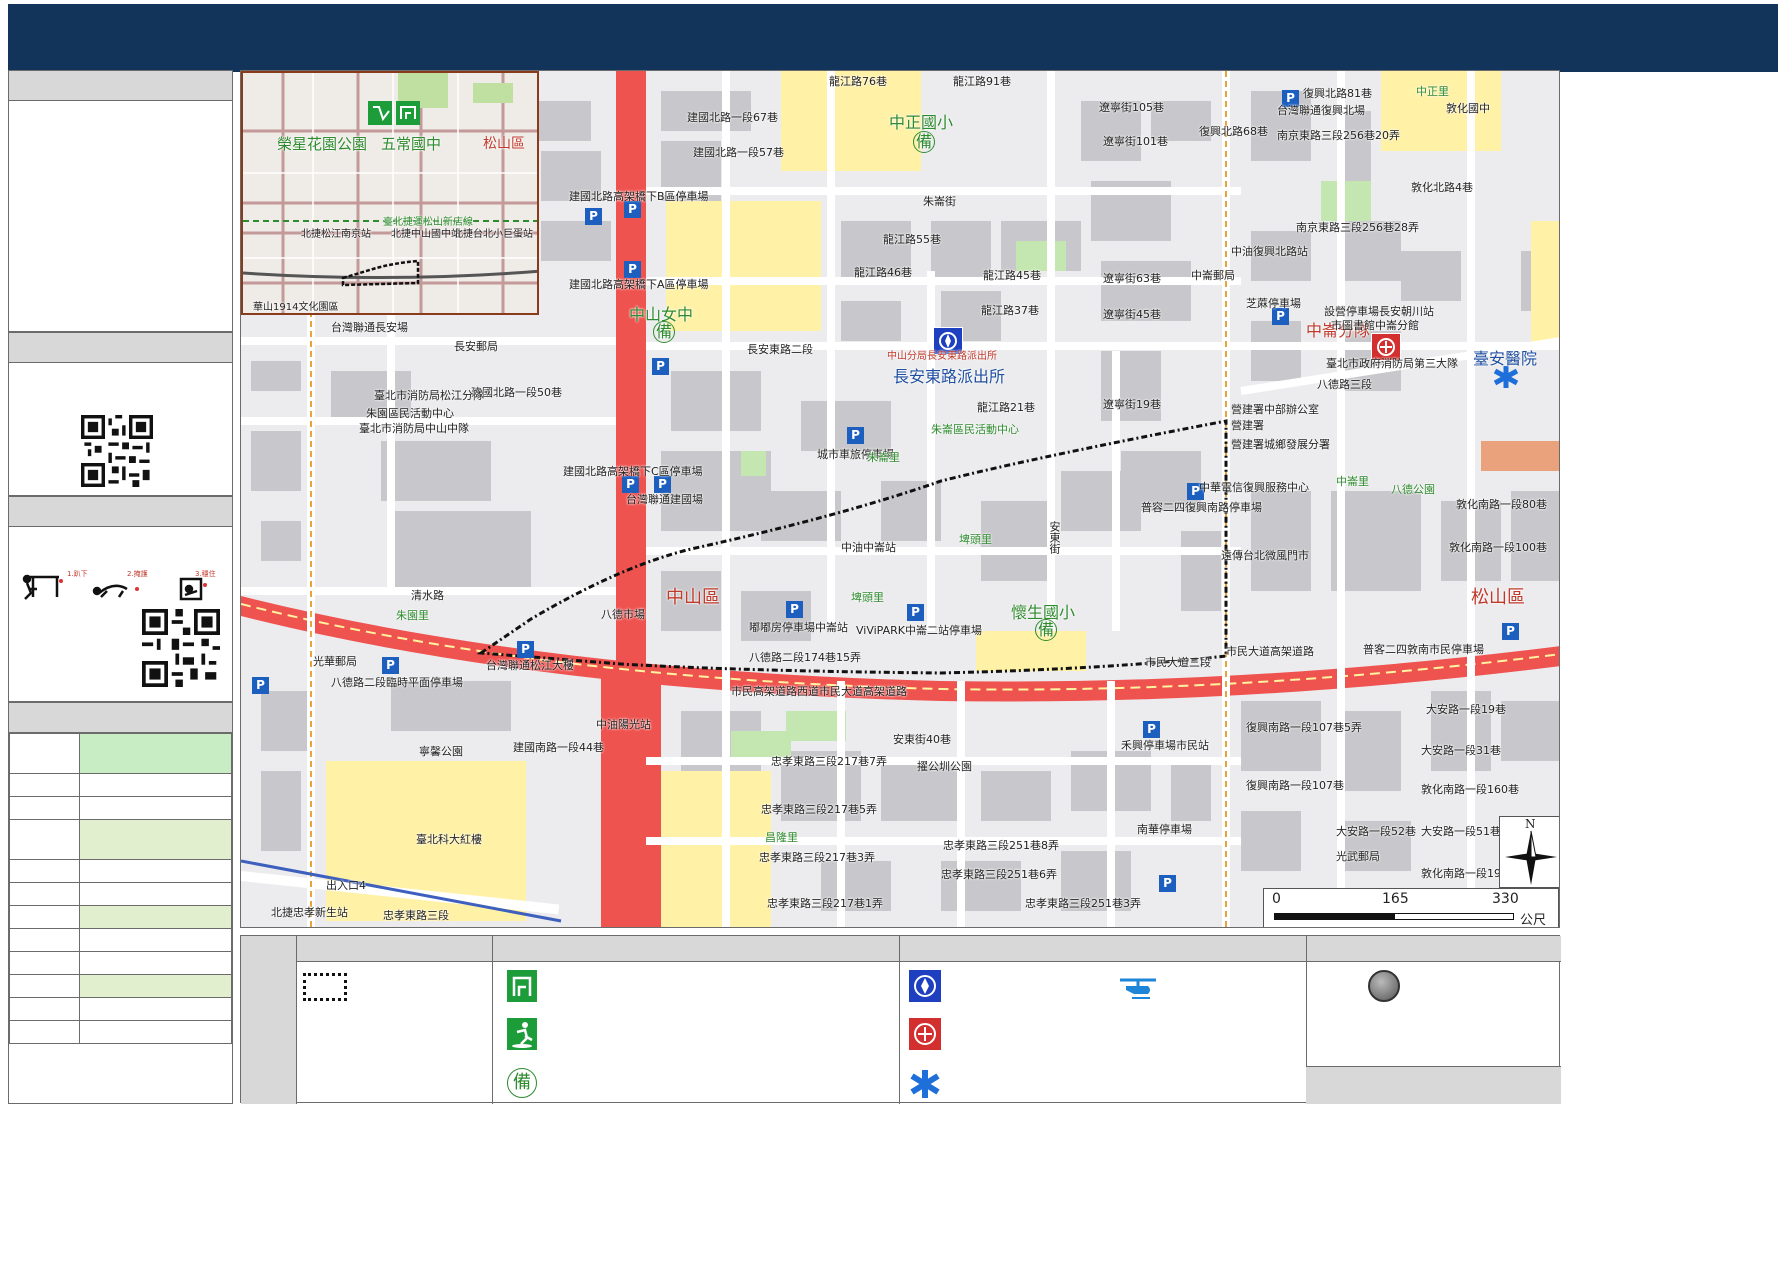 This screenshot has width=1786, height=1263. I want to click on street-label: 建國北路一段67巷, so click(732, 117).